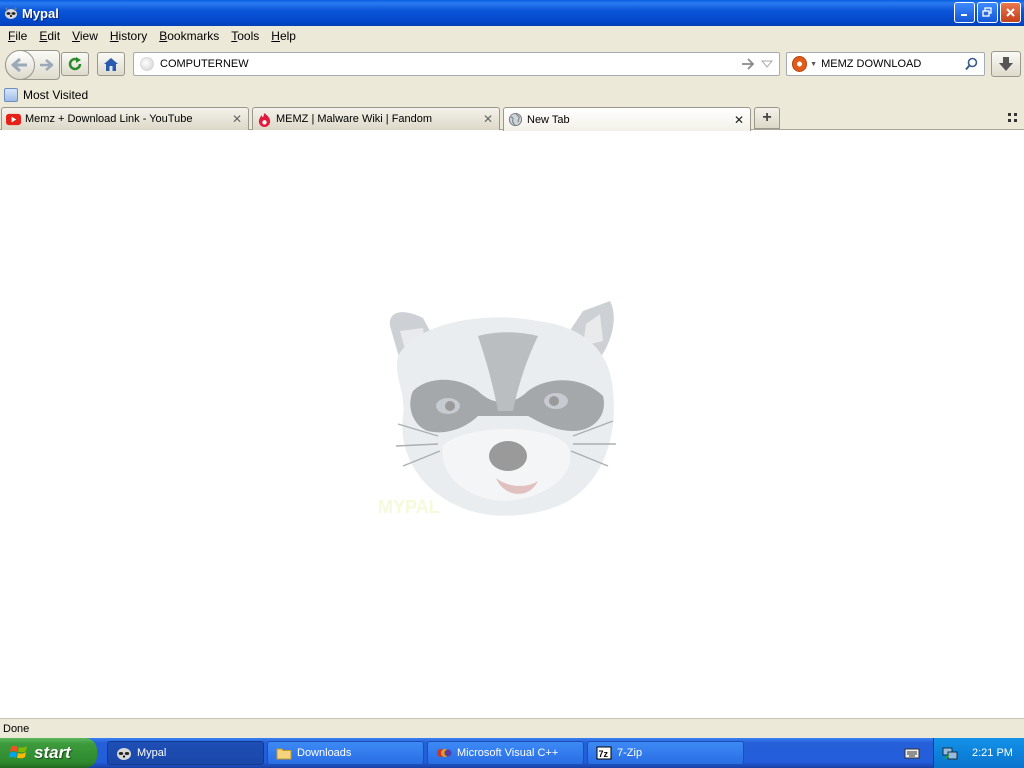 The image size is (1024, 768). What do you see at coordinates (193, 36) in the screenshot?
I see `menu-label: ookmarks` at bounding box center [193, 36].